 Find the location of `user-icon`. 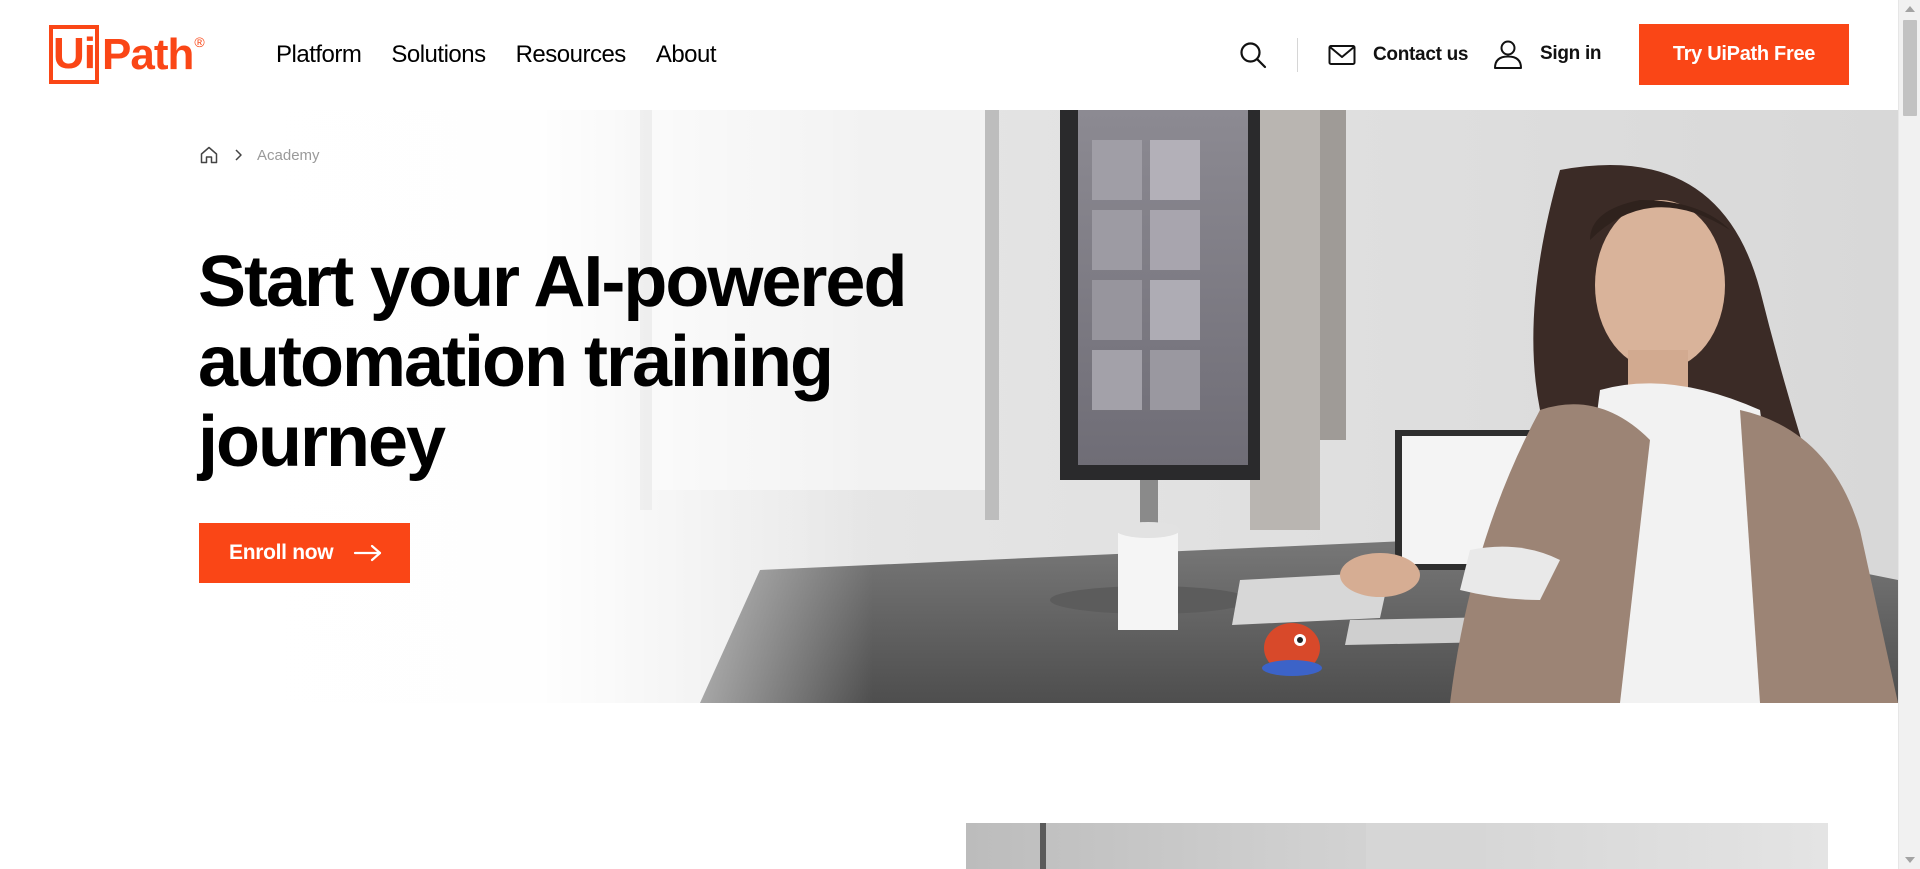

user-icon is located at coordinates (1508, 54).